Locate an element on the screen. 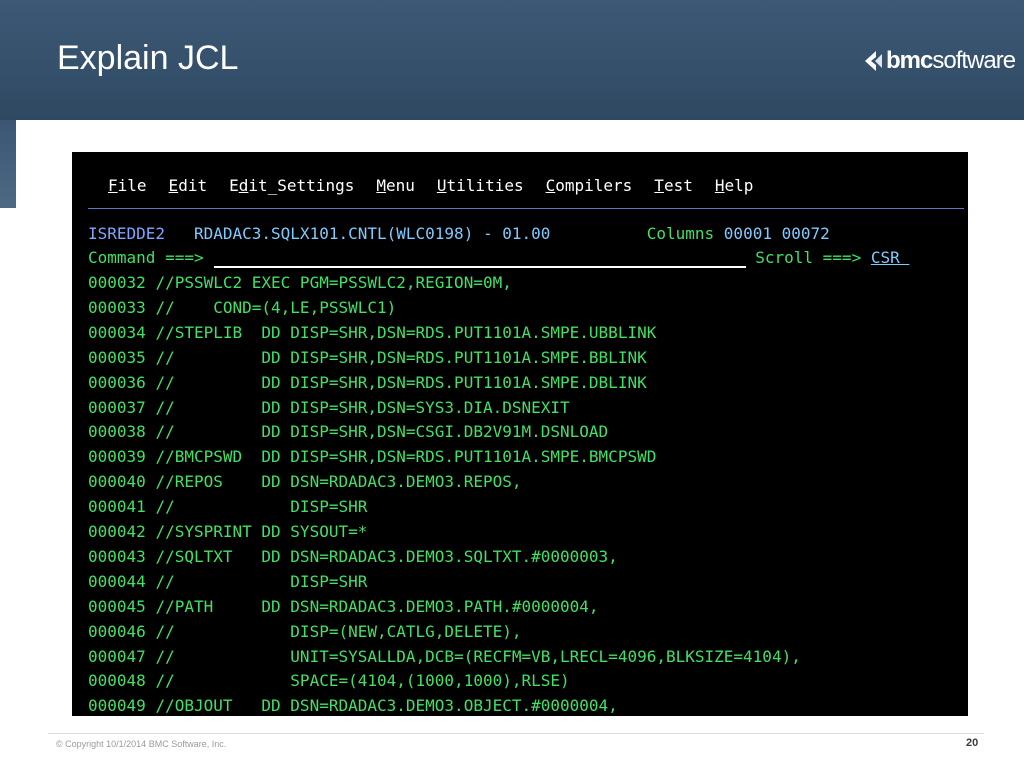 This screenshot has width=1024, height=768. slide-title: Explain JCL is located at coordinates (148, 58).